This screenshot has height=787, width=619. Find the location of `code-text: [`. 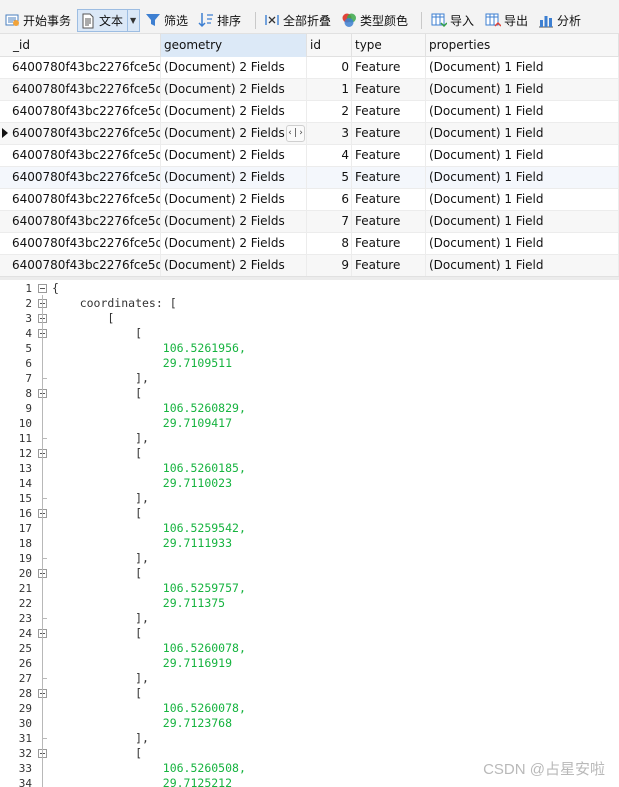

code-text: [ is located at coordinates (97, 453).